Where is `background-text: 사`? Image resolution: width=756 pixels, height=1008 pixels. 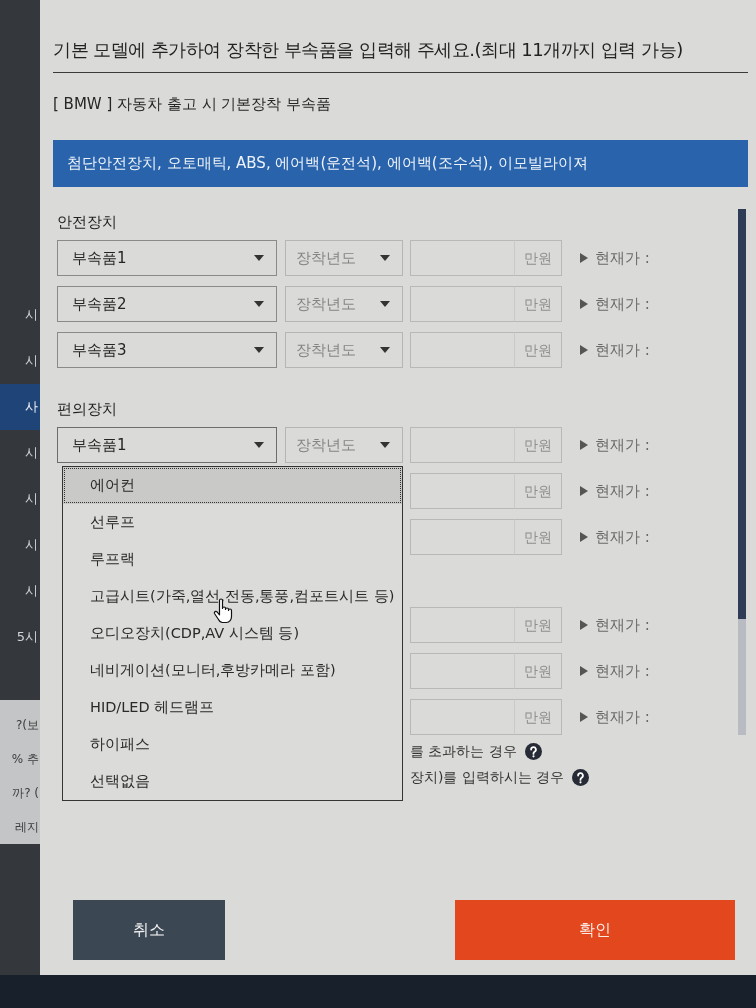
background-text: 사 is located at coordinates (20, 407).